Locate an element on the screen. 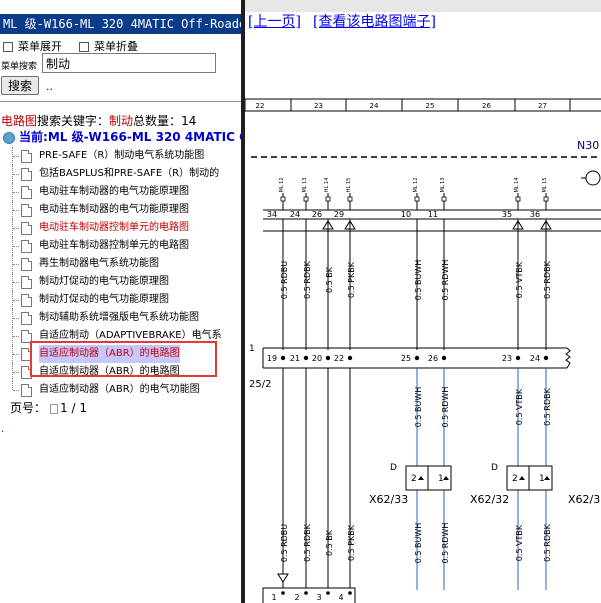  splice-pin: 24 is located at coordinates (535, 358).